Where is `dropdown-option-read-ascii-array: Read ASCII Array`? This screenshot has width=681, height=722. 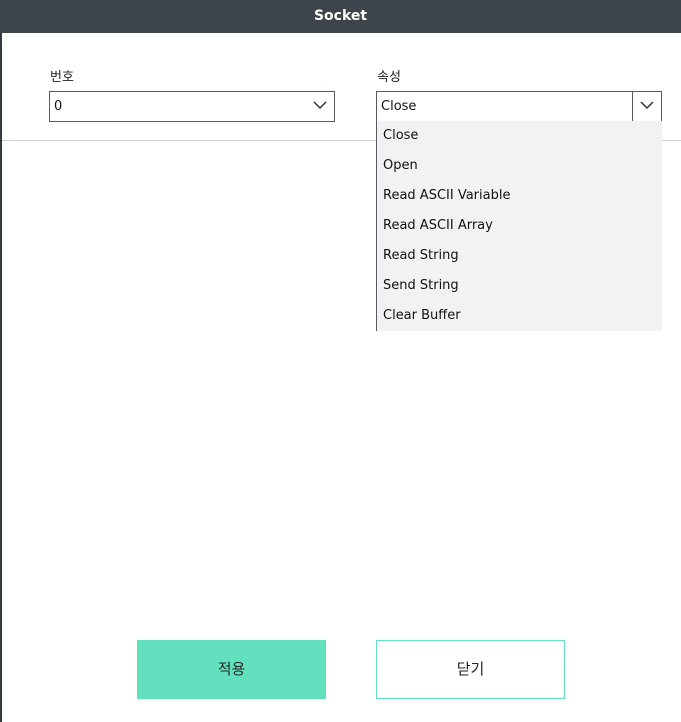
dropdown-option-read-ascii-array: Read ASCII Array is located at coordinates (438, 226).